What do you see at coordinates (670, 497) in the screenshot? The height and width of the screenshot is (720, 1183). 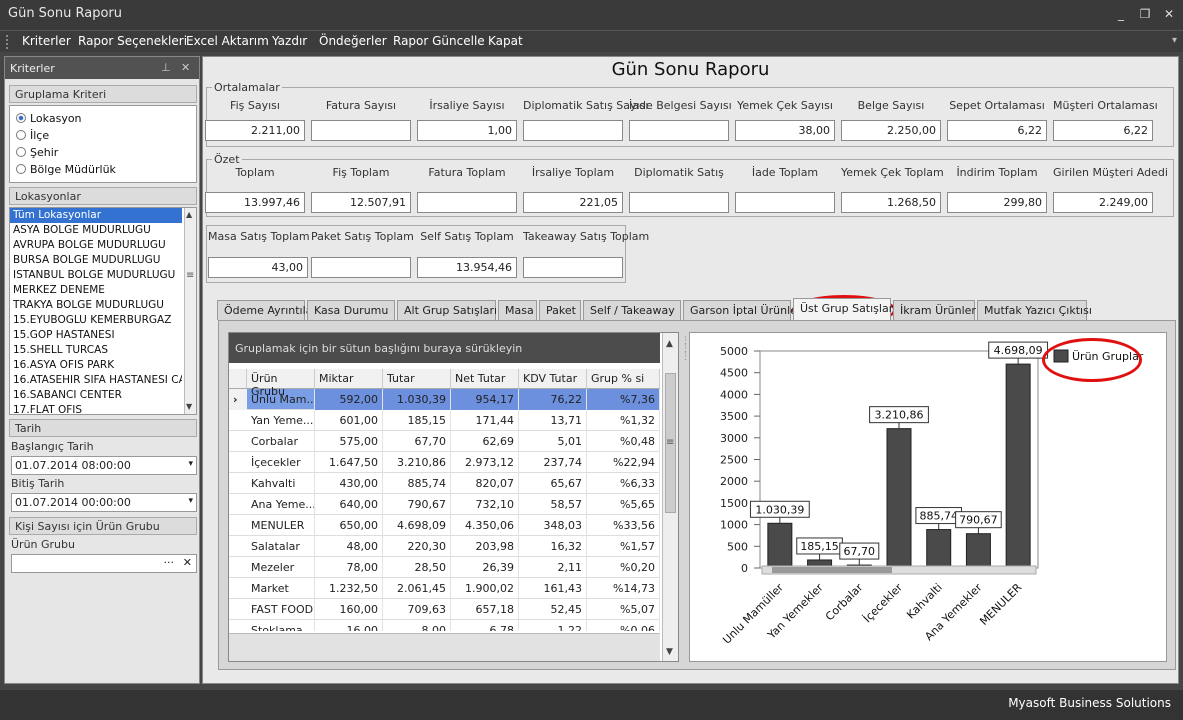 I see `grid-scrollbar: ▲ ≡ ▼` at bounding box center [670, 497].